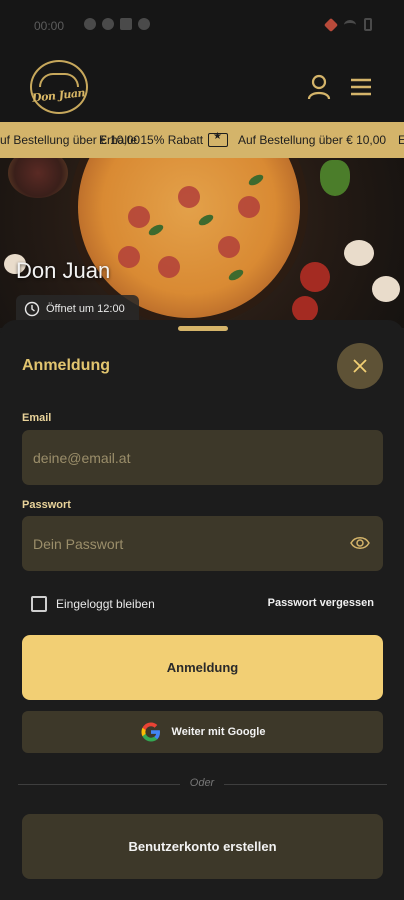 This screenshot has height=900, width=404. I want to click on email-field-container, so click(202, 457).